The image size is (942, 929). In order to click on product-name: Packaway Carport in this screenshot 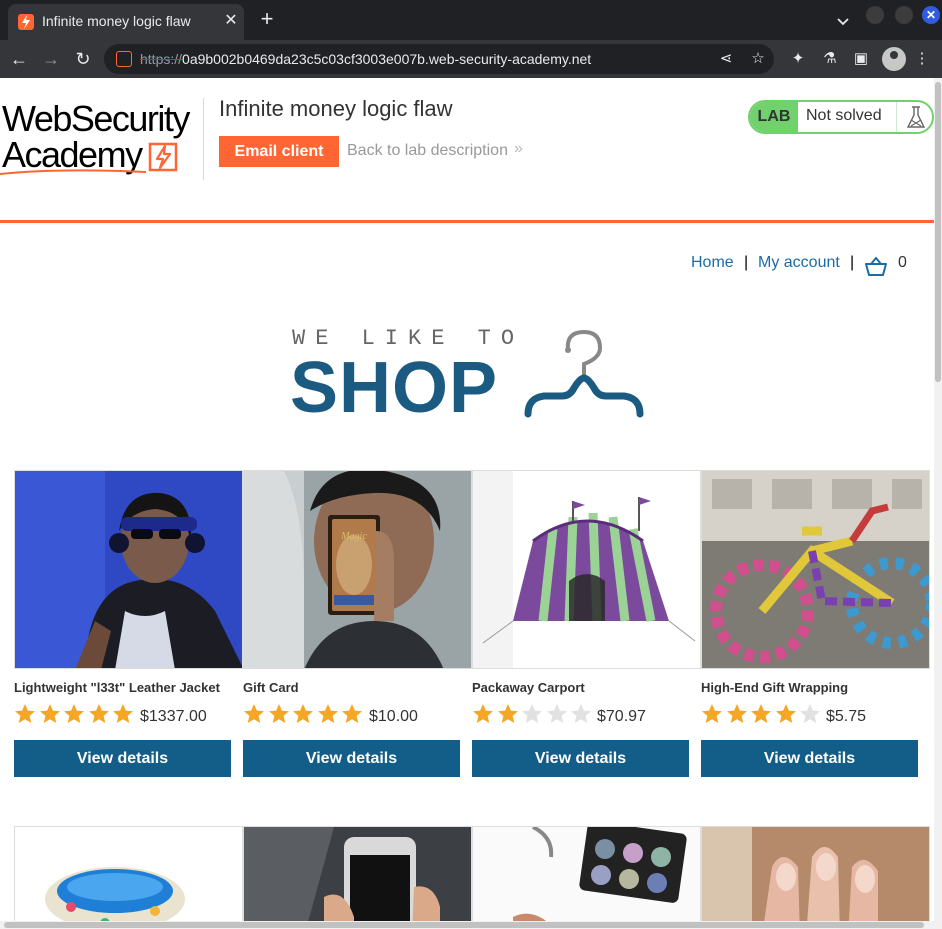, I will do `click(528, 687)`.